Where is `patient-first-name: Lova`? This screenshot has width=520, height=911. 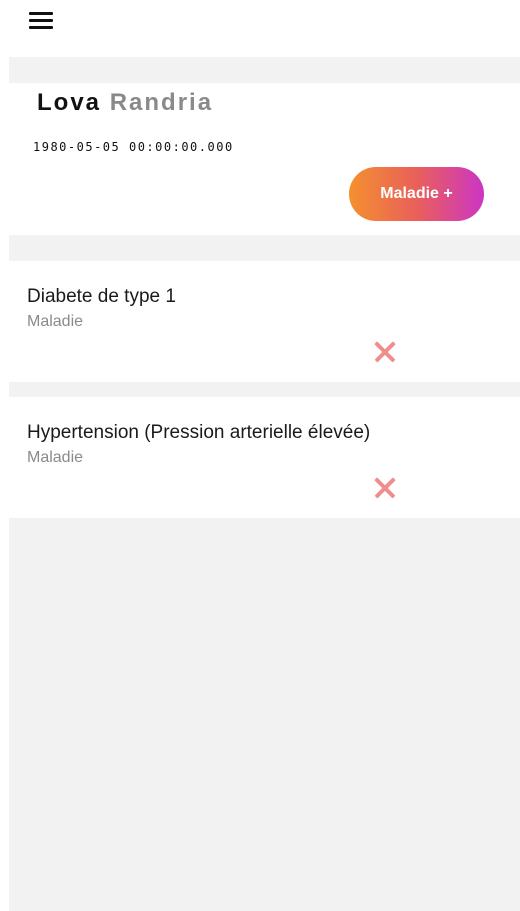
patient-first-name: Lova is located at coordinates (69, 102).